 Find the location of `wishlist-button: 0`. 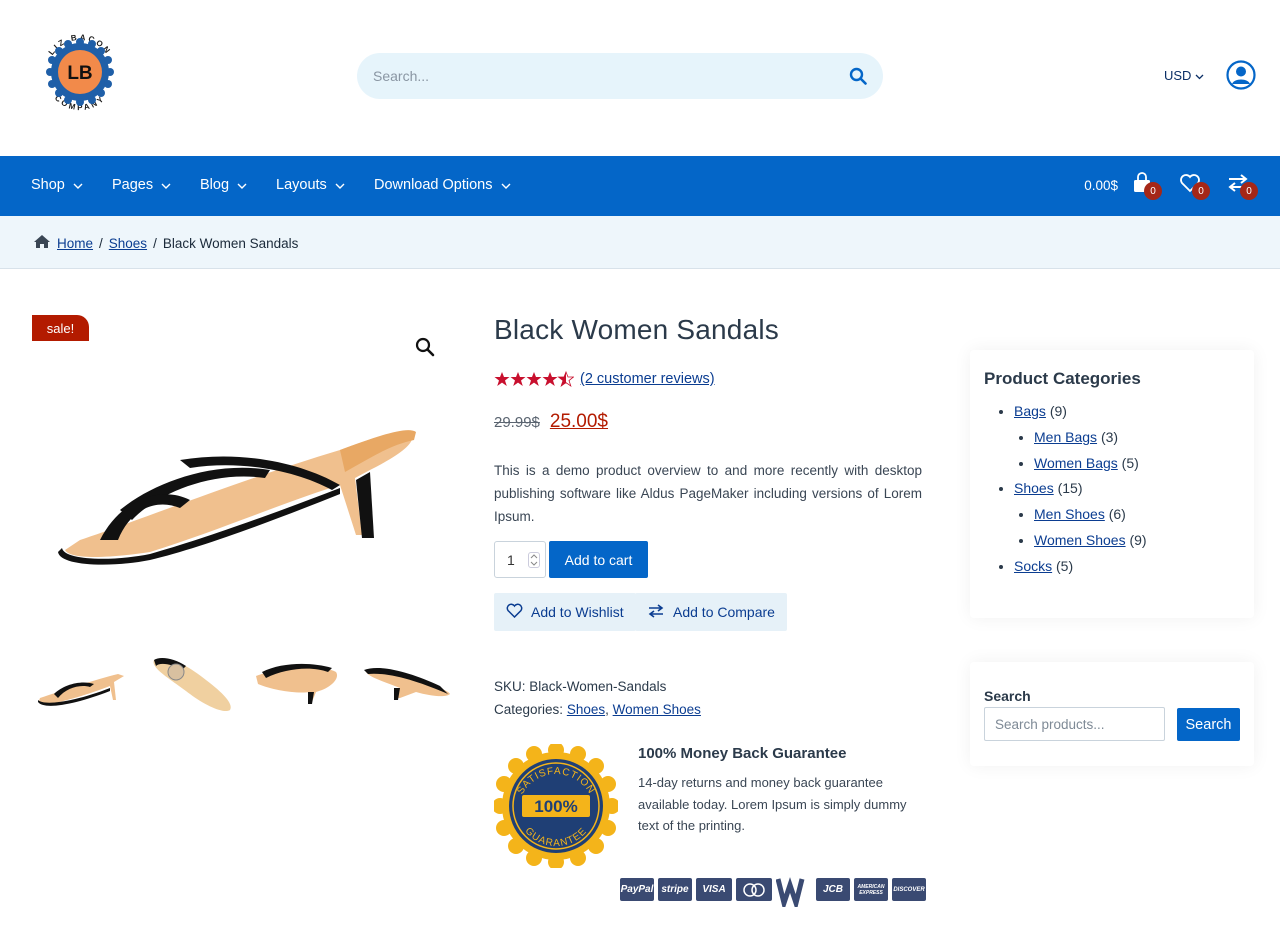

wishlist-button: 0 is located at coordinates (1193, 185).